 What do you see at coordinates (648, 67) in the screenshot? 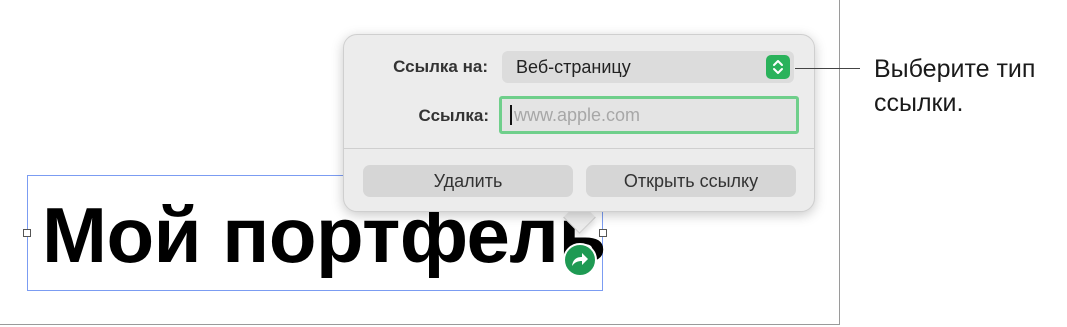
I see `link-type-select: Веб-страницу` at bounding box center [648, 67].